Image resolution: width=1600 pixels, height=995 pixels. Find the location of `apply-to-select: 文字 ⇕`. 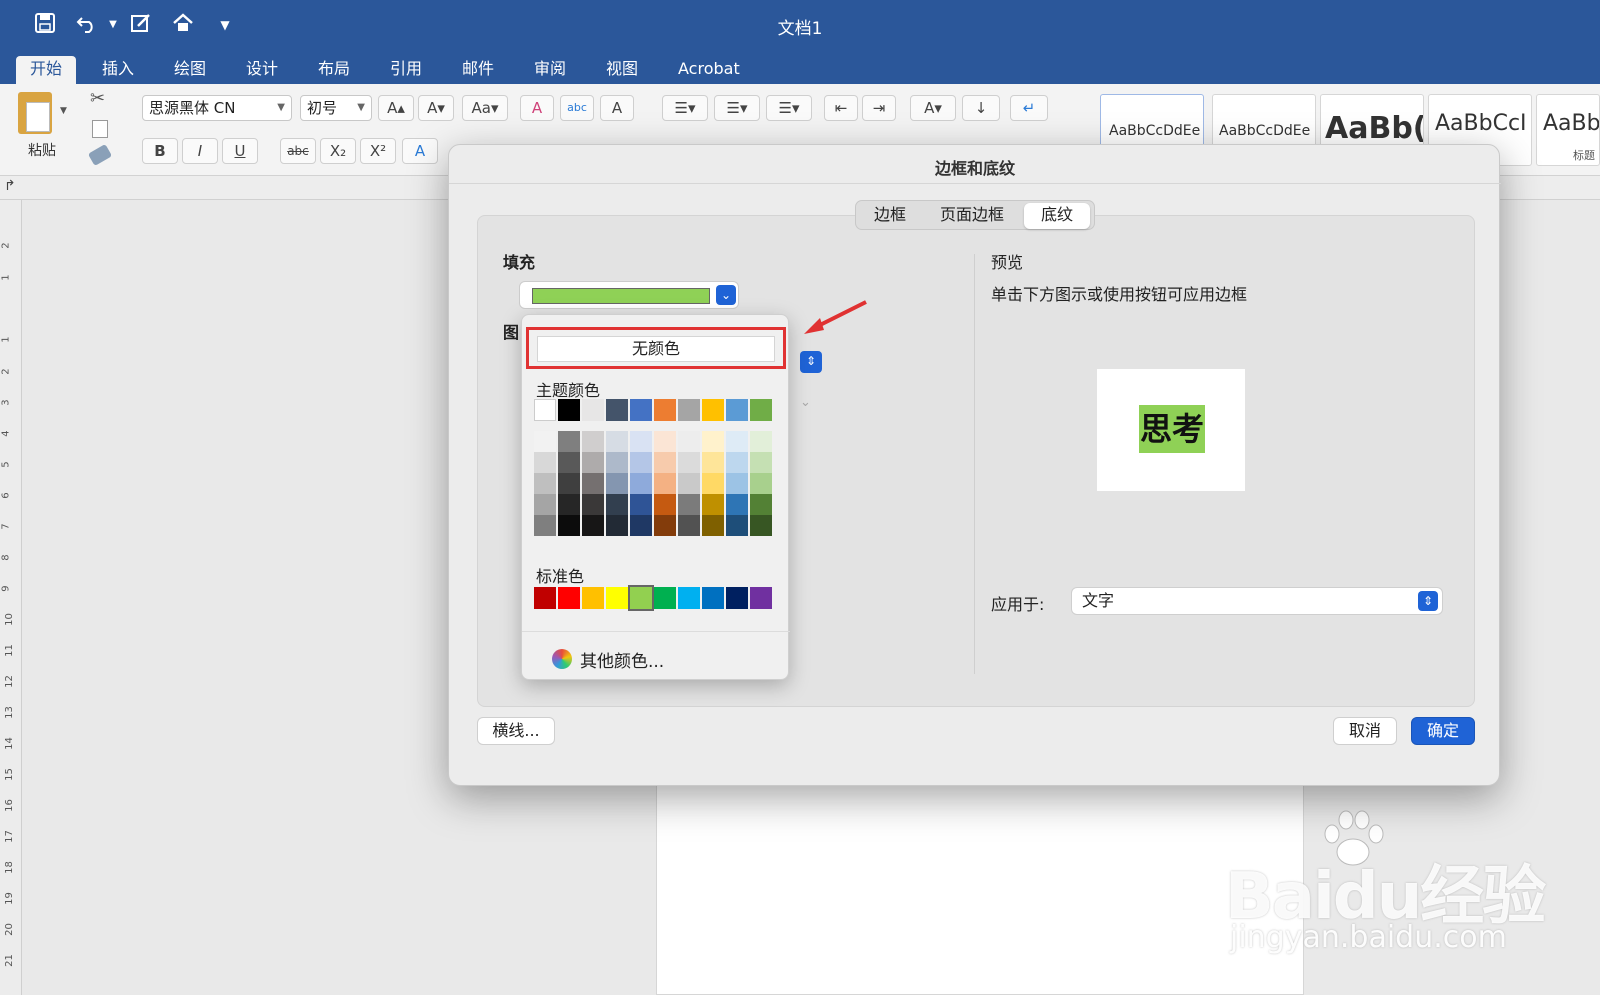

apply-to-select: 文字 ⇕ is located at coordinates (1257, 601).